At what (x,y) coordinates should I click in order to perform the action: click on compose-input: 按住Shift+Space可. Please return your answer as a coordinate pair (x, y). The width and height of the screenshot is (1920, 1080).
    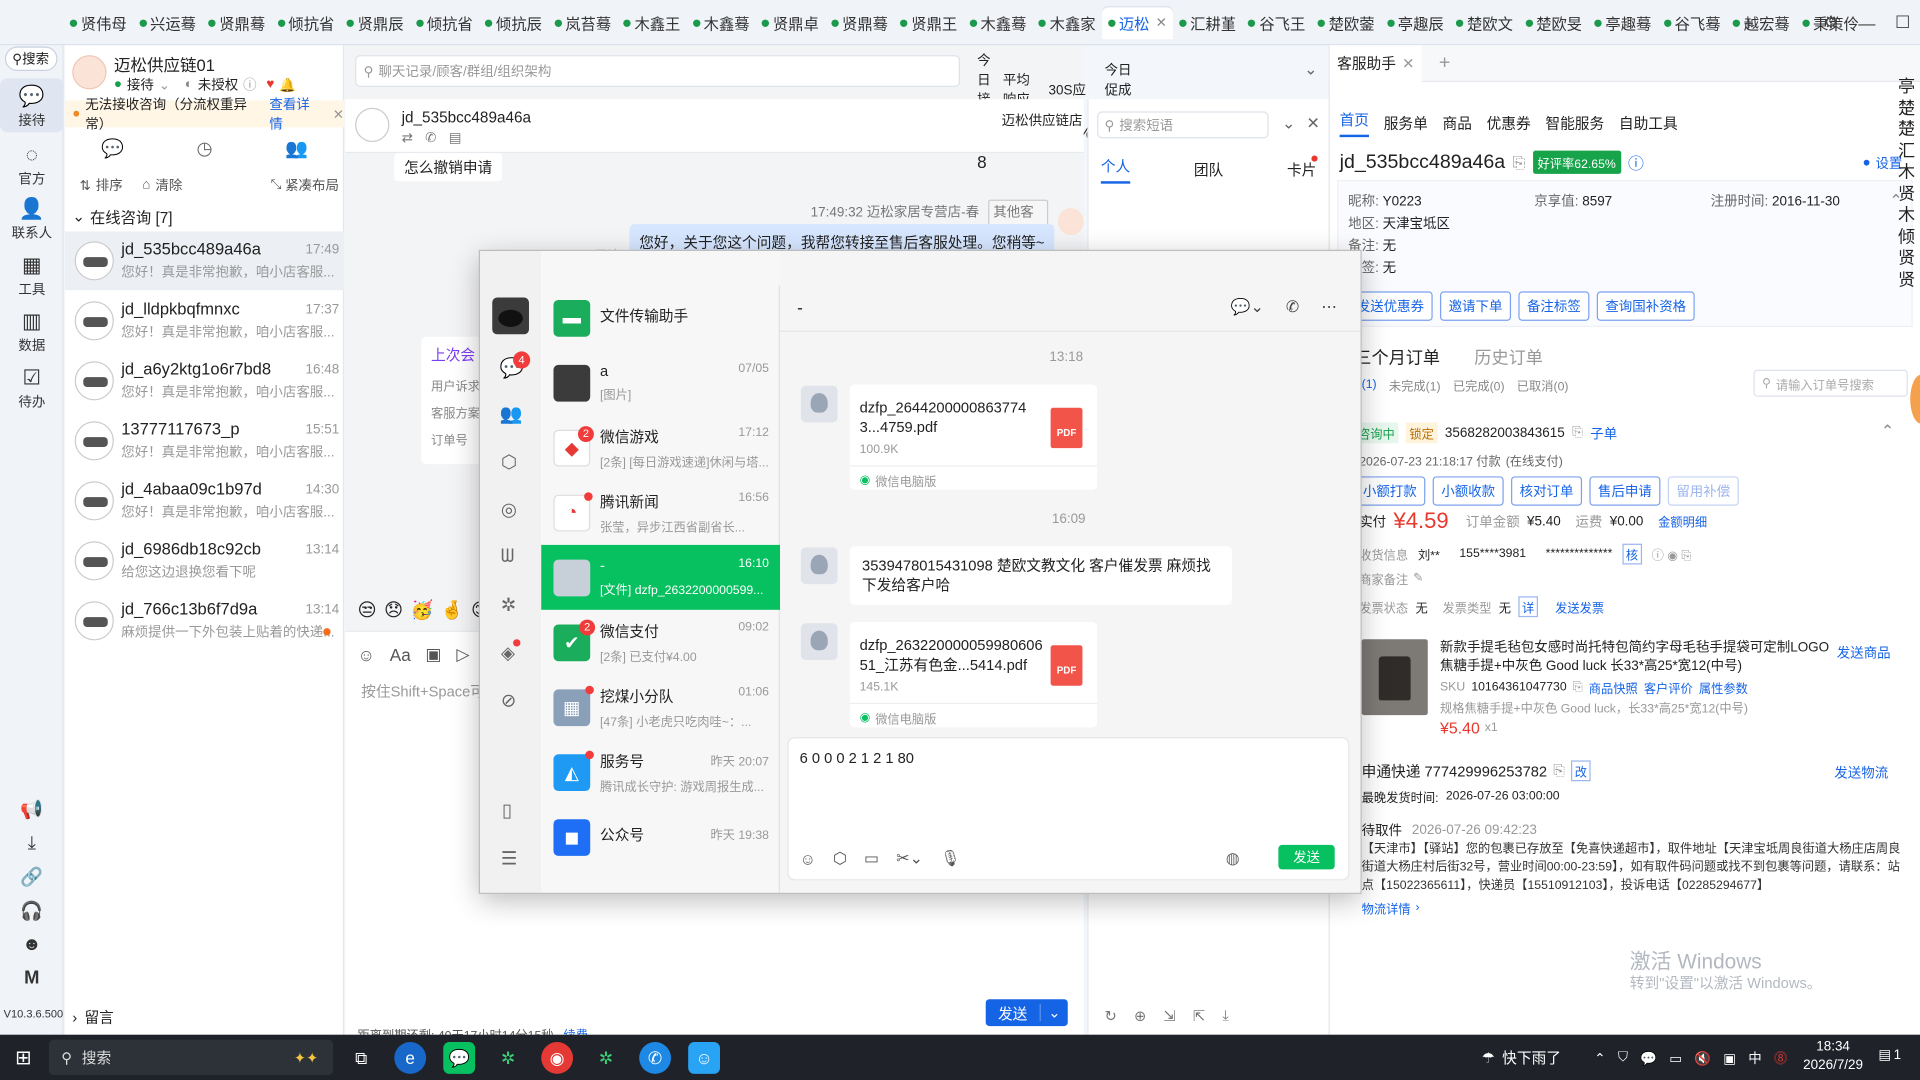
    Looking at the image, I should click on (423, 691).